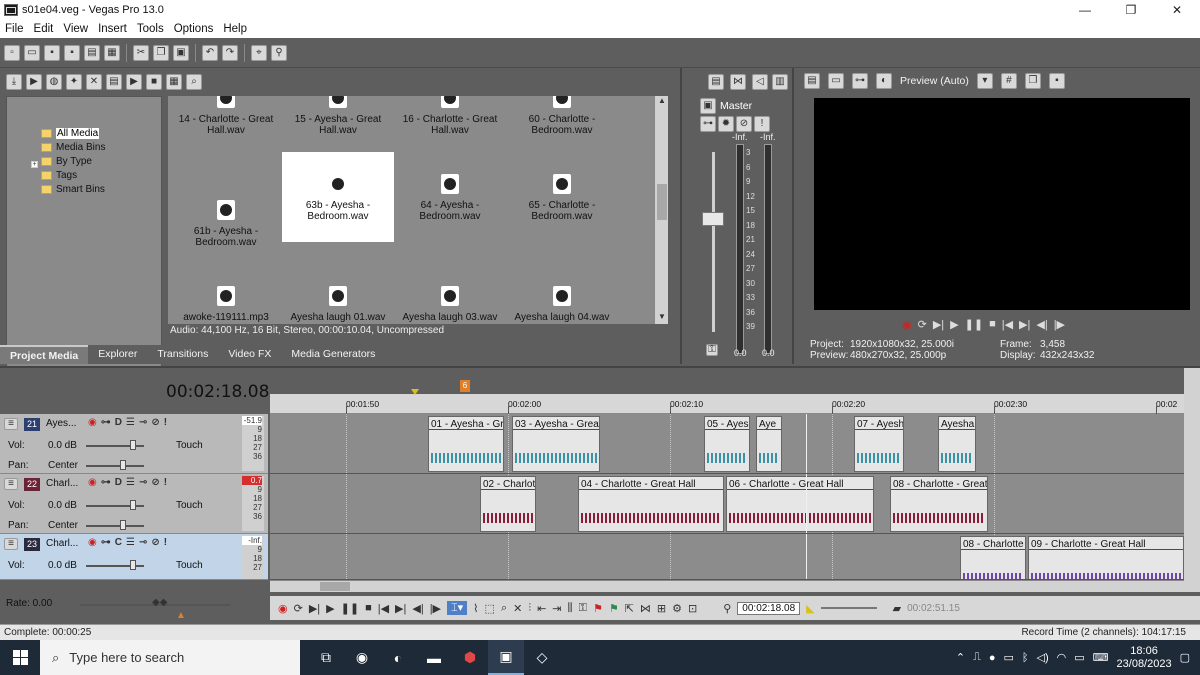 The width and height of the screenshot is (1200, 675). Describe the element at coordinates (92, 542) in the screenshot. I see `arm-record-icon: ◉` at that location.